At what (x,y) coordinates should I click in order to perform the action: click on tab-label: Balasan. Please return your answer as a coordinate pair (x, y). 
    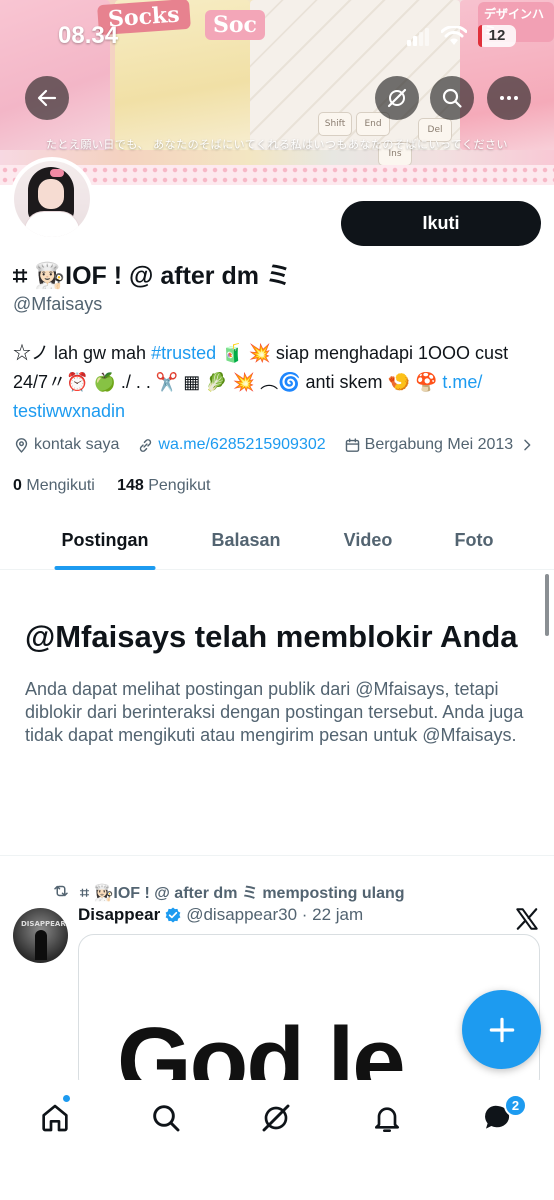
    Looking at the image, I should click on (246, 539).